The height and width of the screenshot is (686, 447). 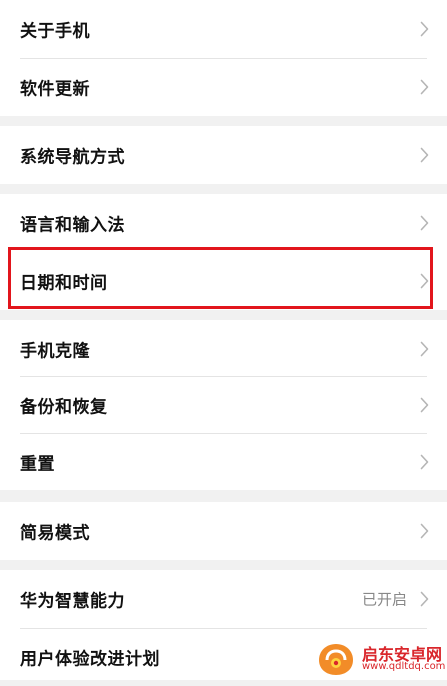 What do you see at coordinates (72, 225) in the screenshot?
I see `settings-item-label: 语言和输入法` at bounding box center [72, 225].